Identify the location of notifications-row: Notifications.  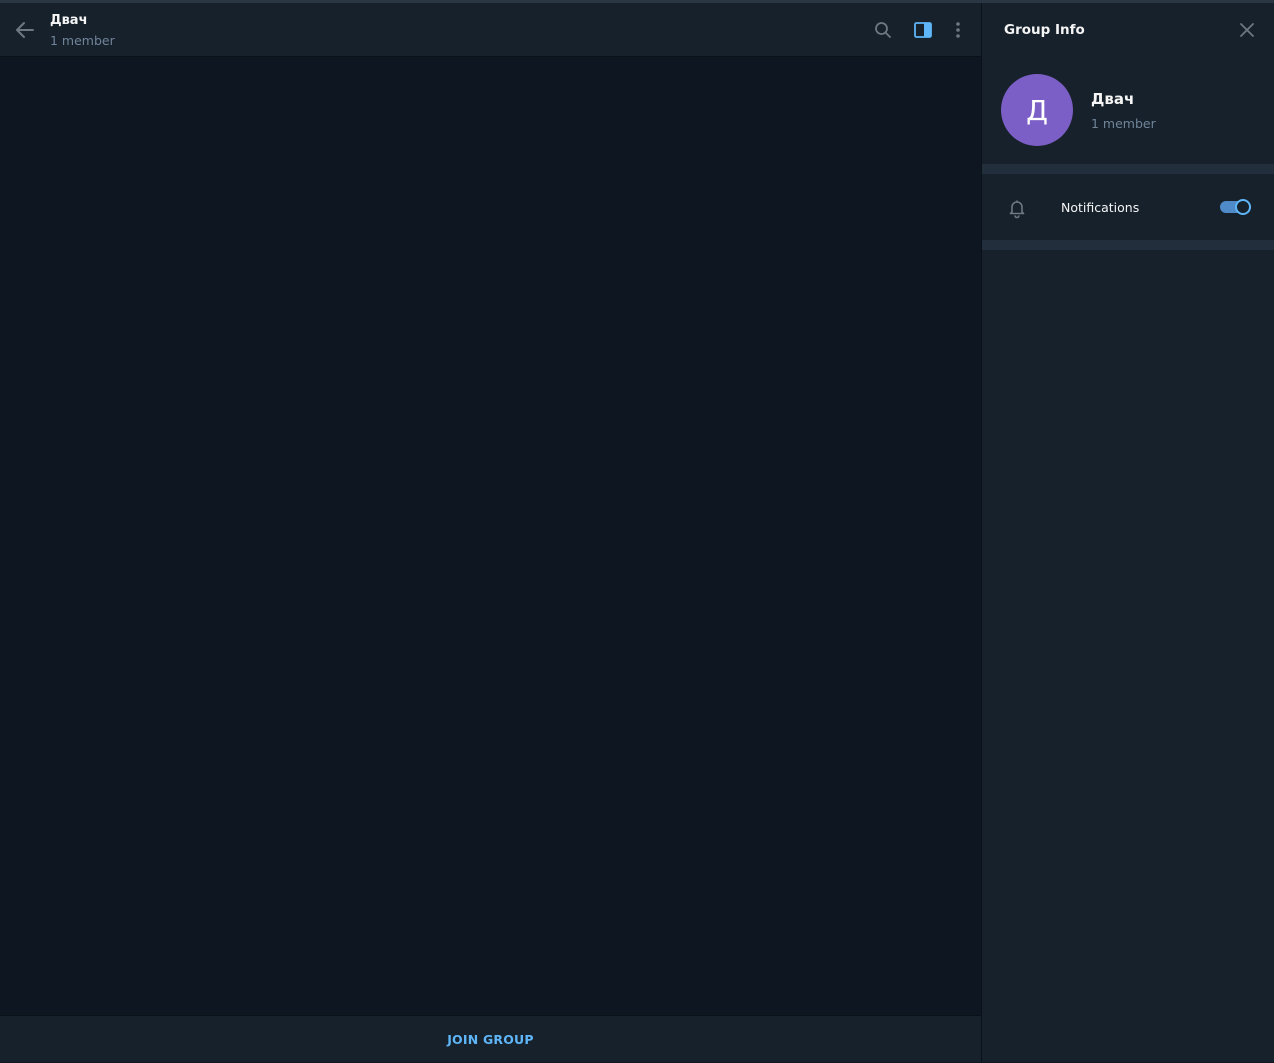
(1128, 207).